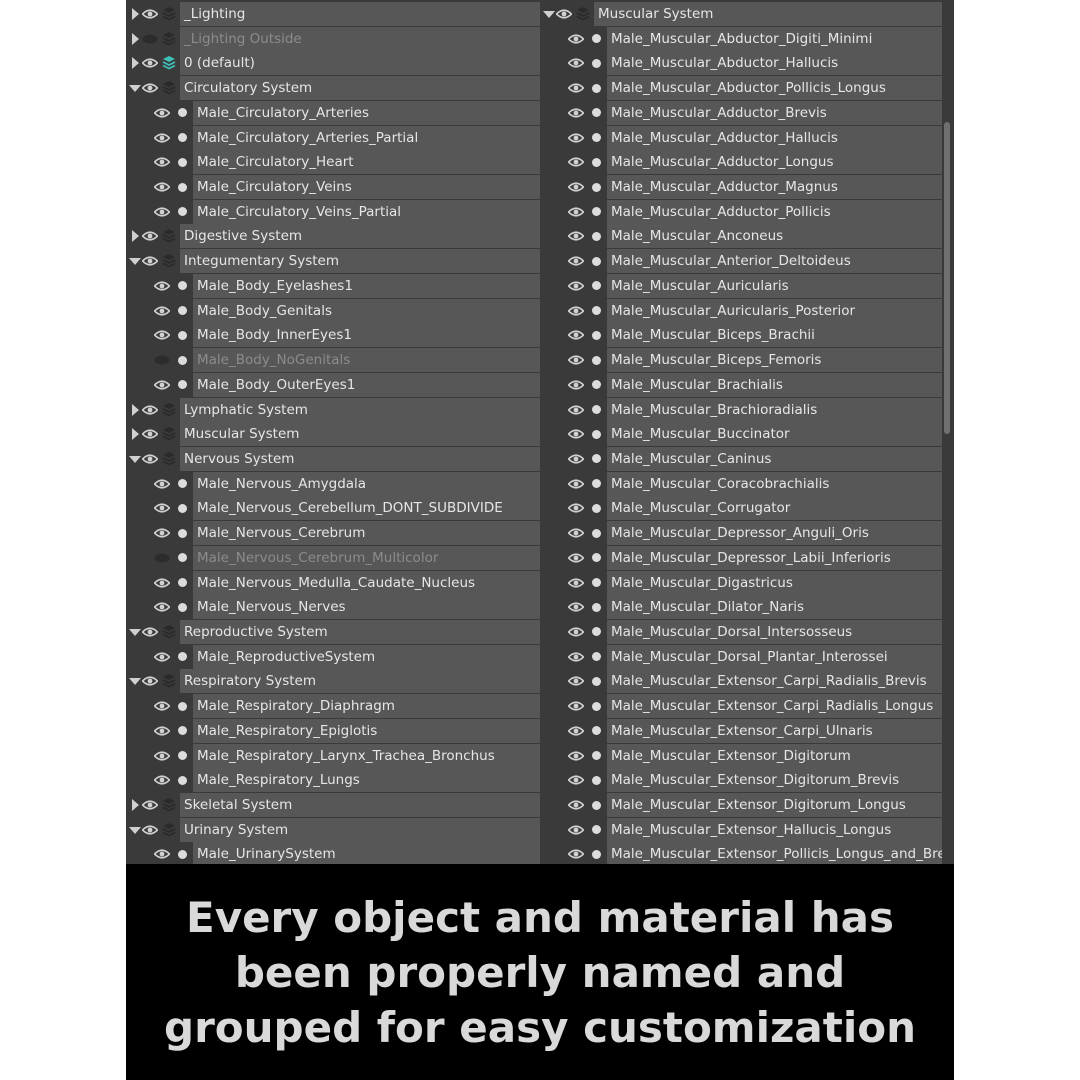 Image resolution: width=1080 pixels, height=1080 pixels. What do you see at coordinates (169, 63) in the screenshot?
I see `active-layer-icon` at bounding box center [169, 63].